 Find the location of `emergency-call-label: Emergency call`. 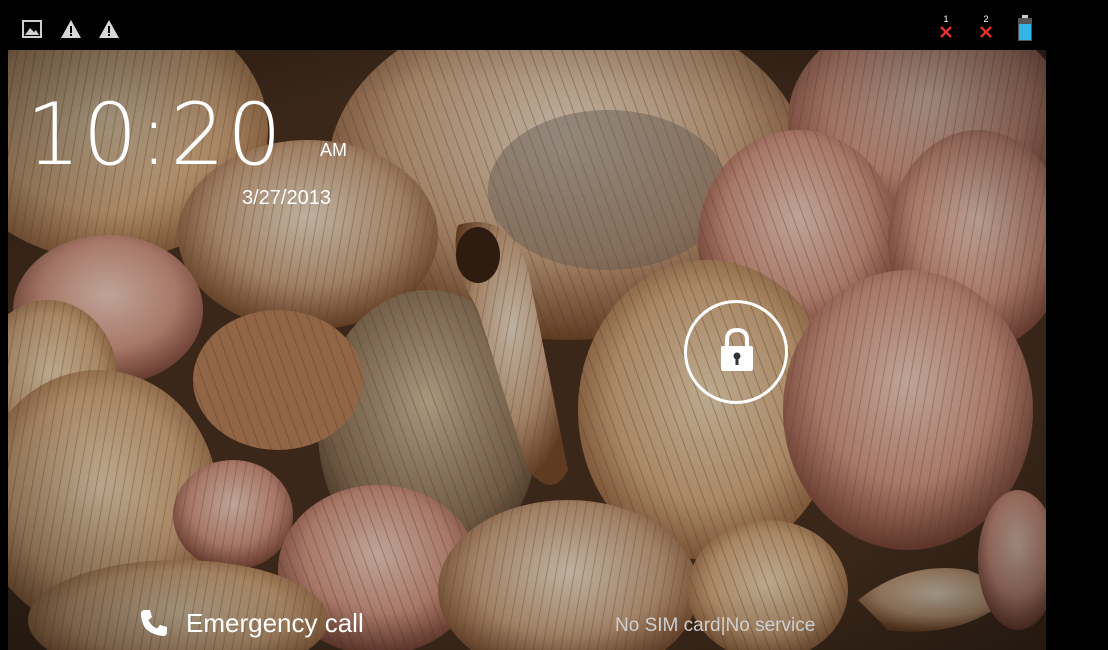

emergency-call-label: Emergency call is located at coordinates (275, 622).